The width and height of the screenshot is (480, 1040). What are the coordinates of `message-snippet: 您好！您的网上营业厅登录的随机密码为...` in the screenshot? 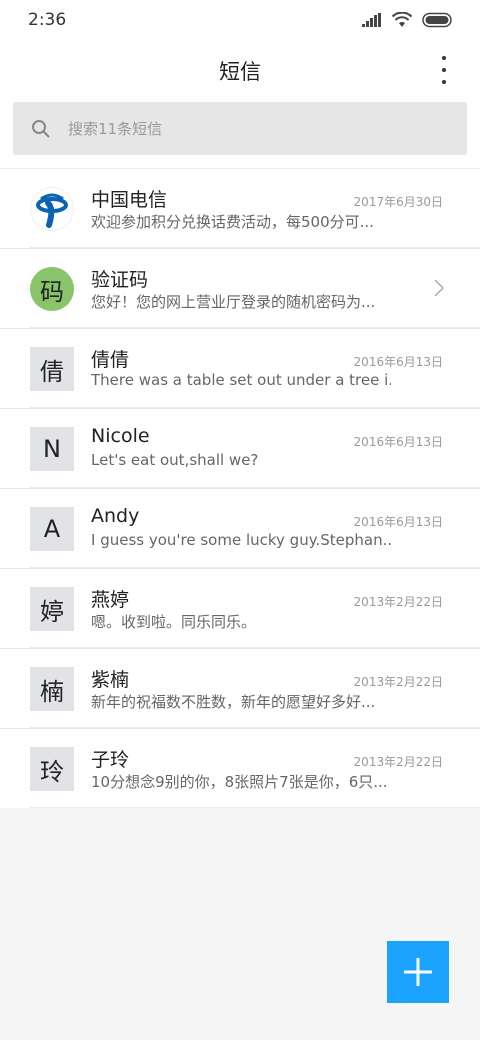 It's located at (233, 302).